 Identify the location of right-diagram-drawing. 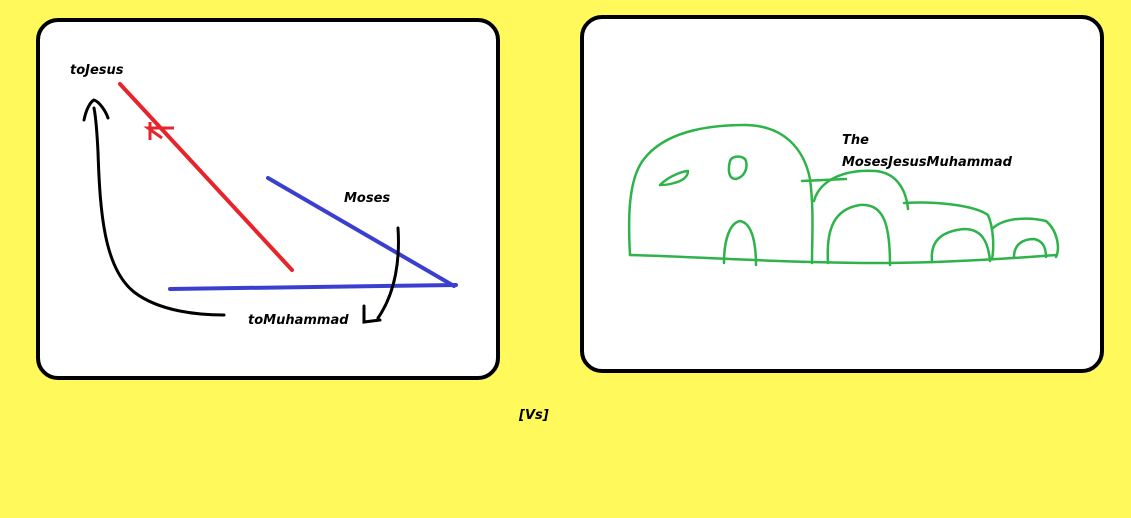
(843, 195).